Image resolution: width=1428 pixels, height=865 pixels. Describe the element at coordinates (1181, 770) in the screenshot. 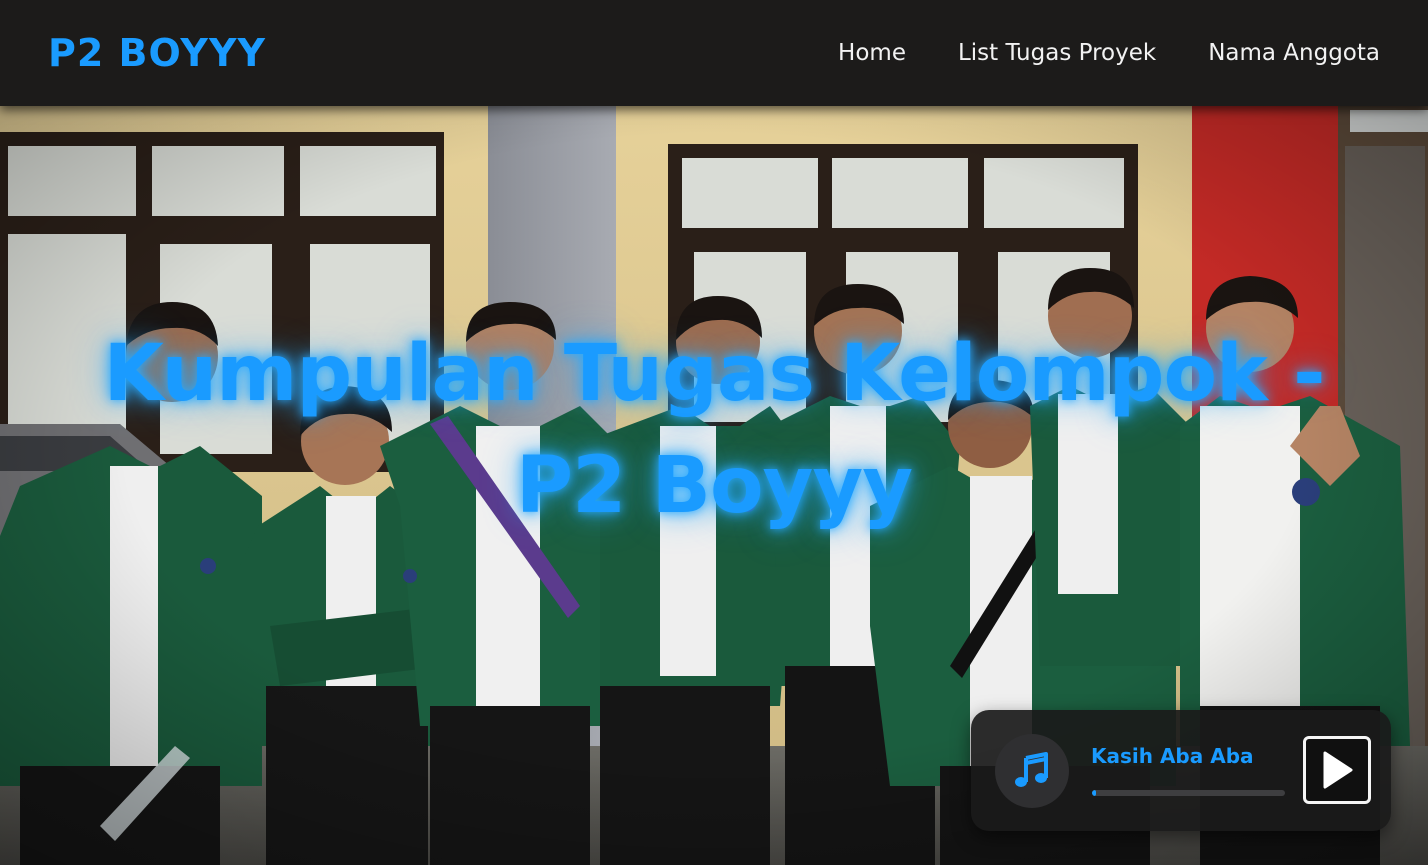

I see `music-player: Kasih Aba Aba` at that location.